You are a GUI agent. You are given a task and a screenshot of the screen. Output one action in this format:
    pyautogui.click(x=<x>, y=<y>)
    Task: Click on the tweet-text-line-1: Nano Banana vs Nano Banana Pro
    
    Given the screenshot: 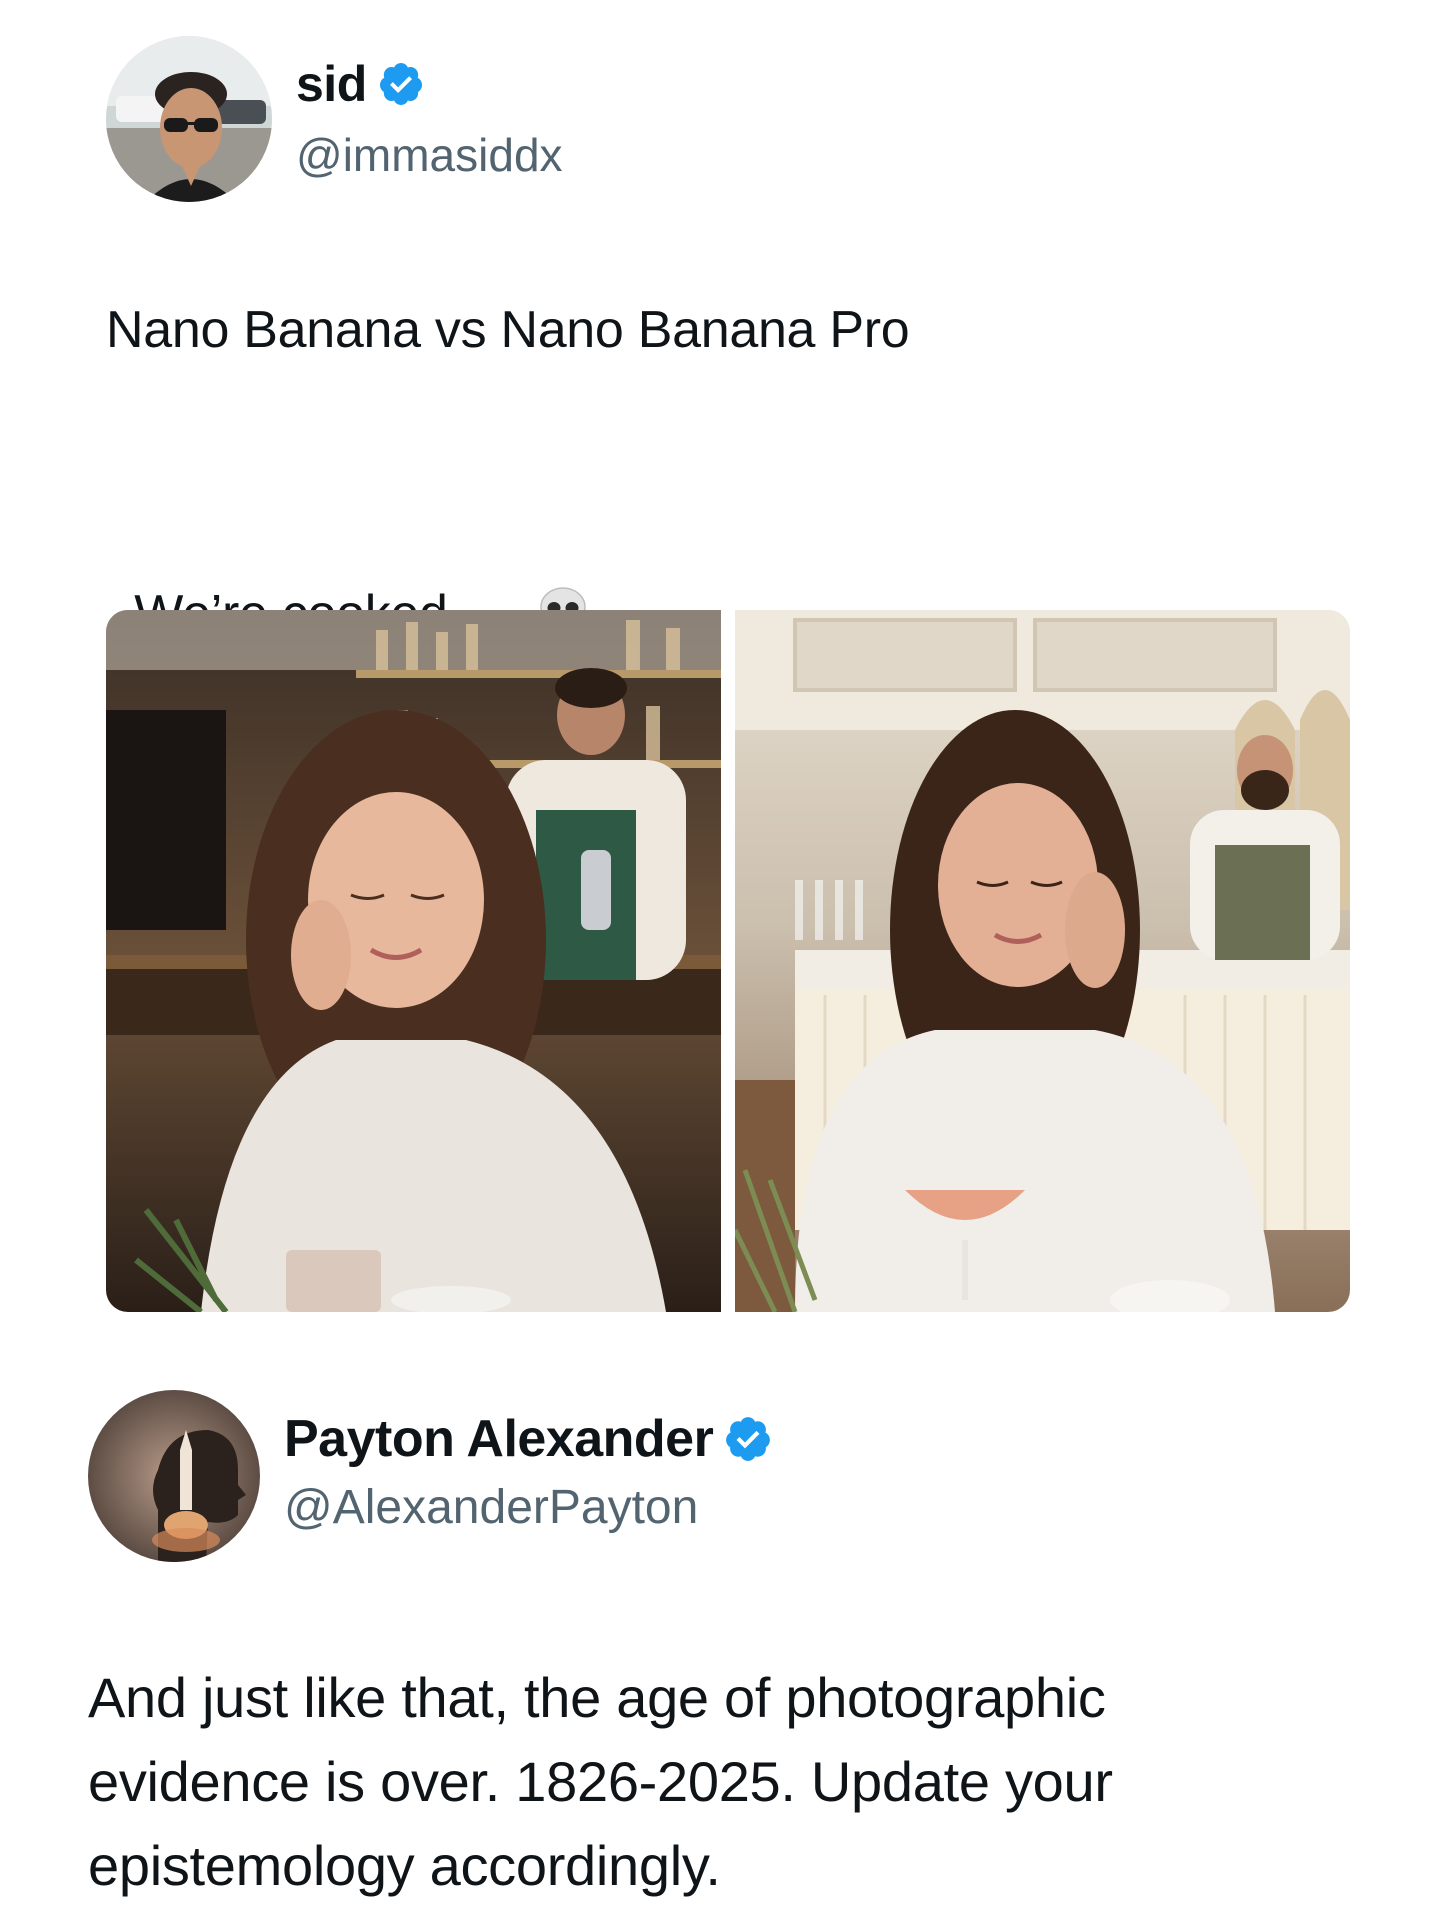 What is the action you would take?
    pyautogui.click(x=508, y=330)
    